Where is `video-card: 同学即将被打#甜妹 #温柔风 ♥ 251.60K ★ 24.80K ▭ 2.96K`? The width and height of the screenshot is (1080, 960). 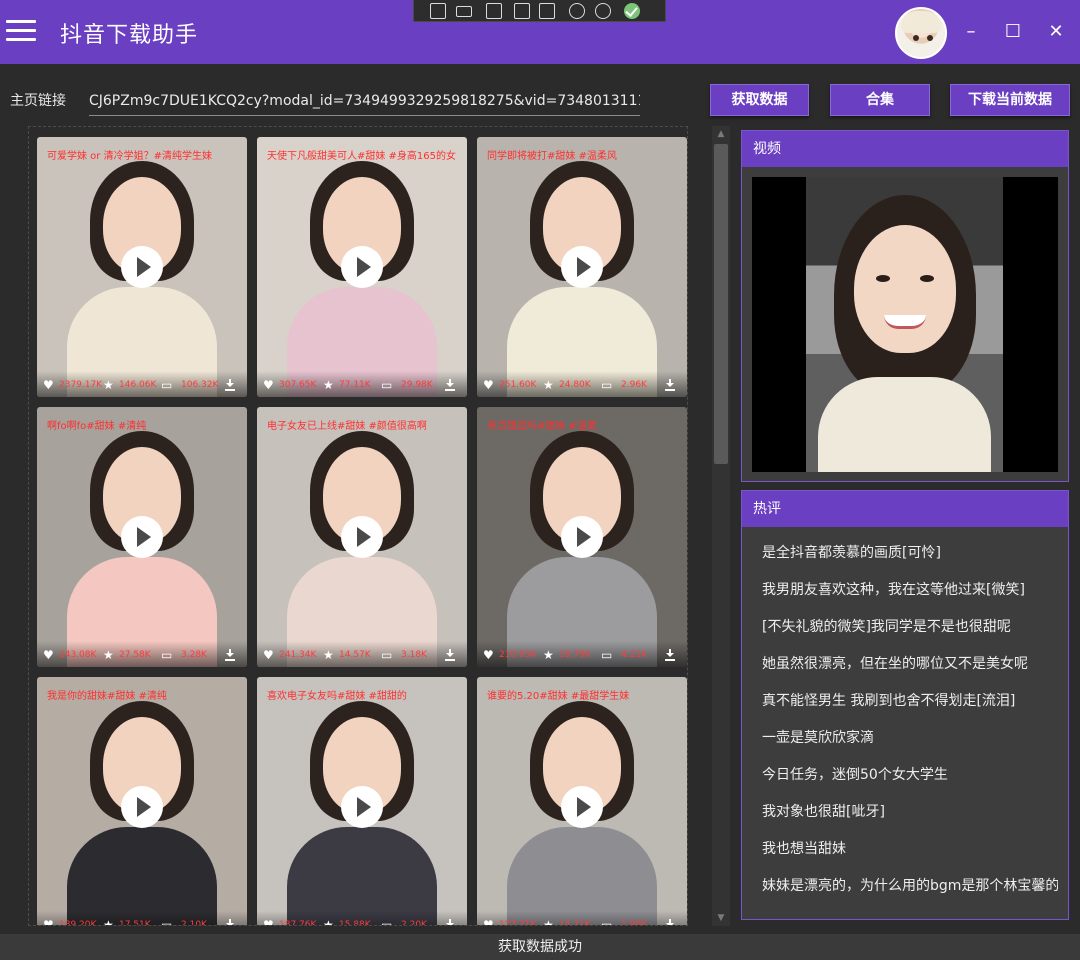
video-card: 同学即将被打#甜妹 #温柔风 ♥ 251.60K ★ 24.80K ▭ 2.96K is located at coordinates (582, 267).